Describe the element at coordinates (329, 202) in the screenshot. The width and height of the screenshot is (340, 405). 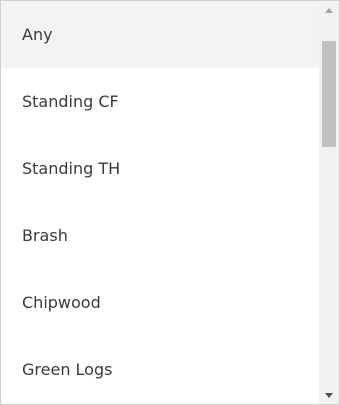
I see `vertical-scrollbar` at that location.